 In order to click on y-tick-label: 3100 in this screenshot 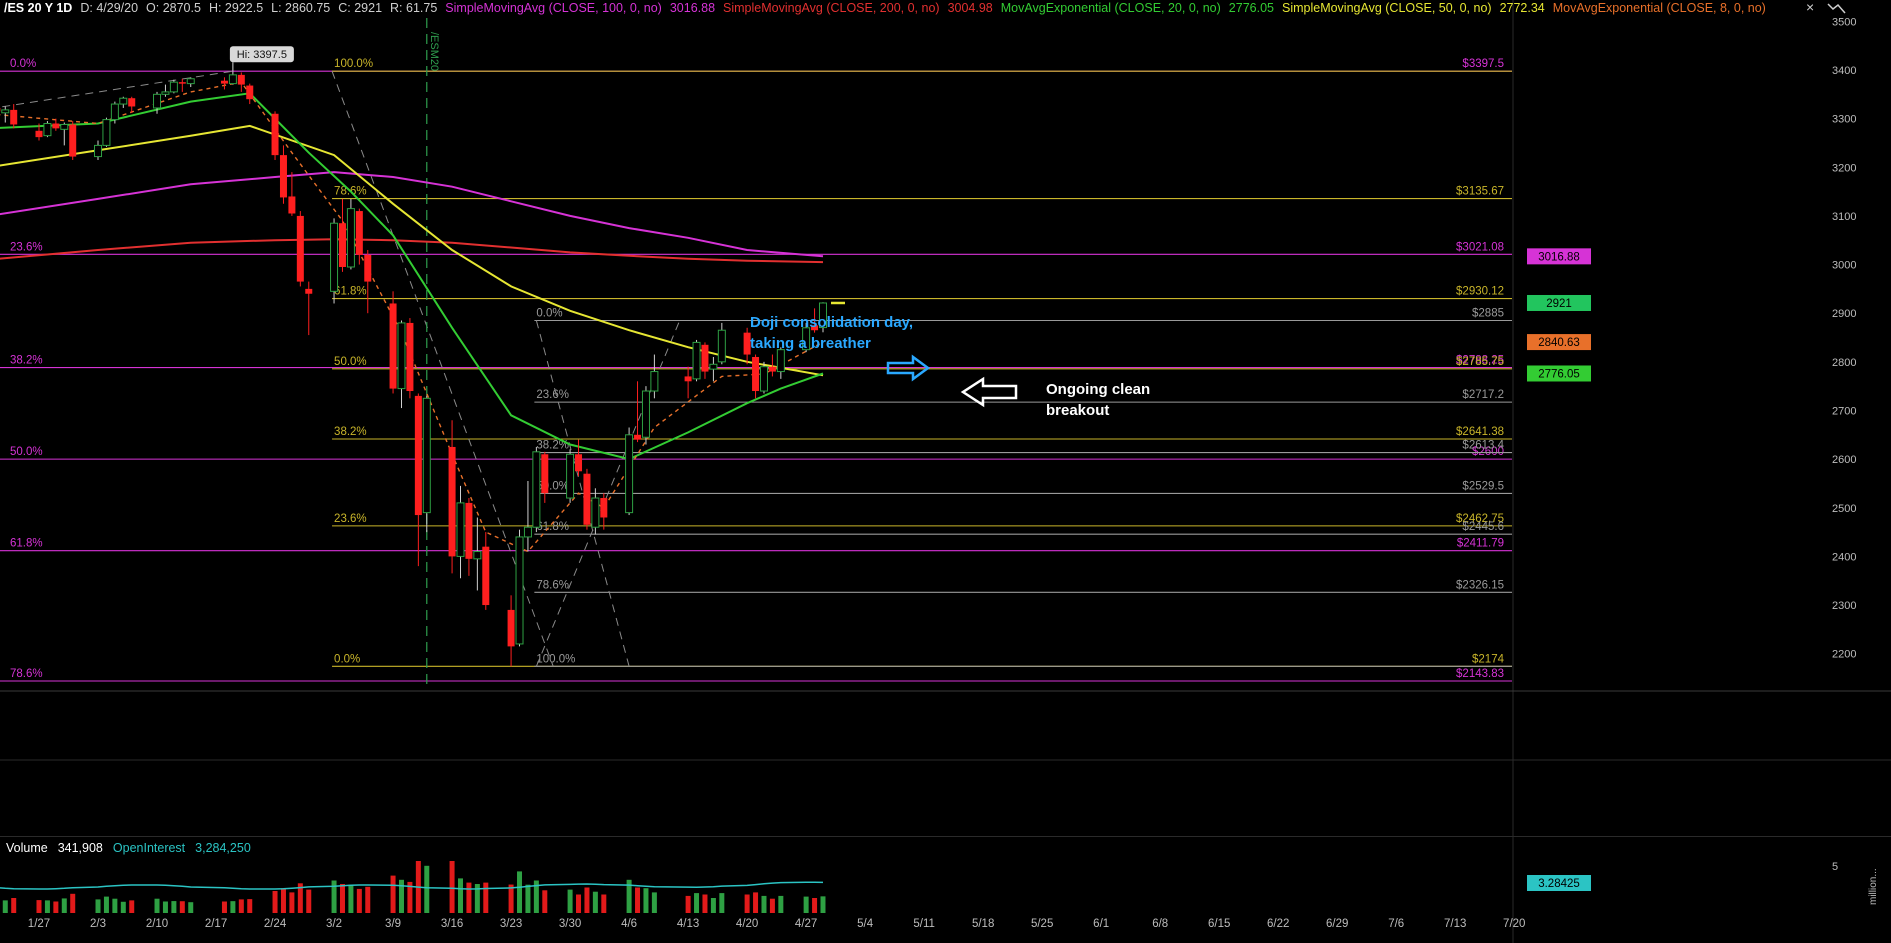, I will do `click(1844, 217)`.